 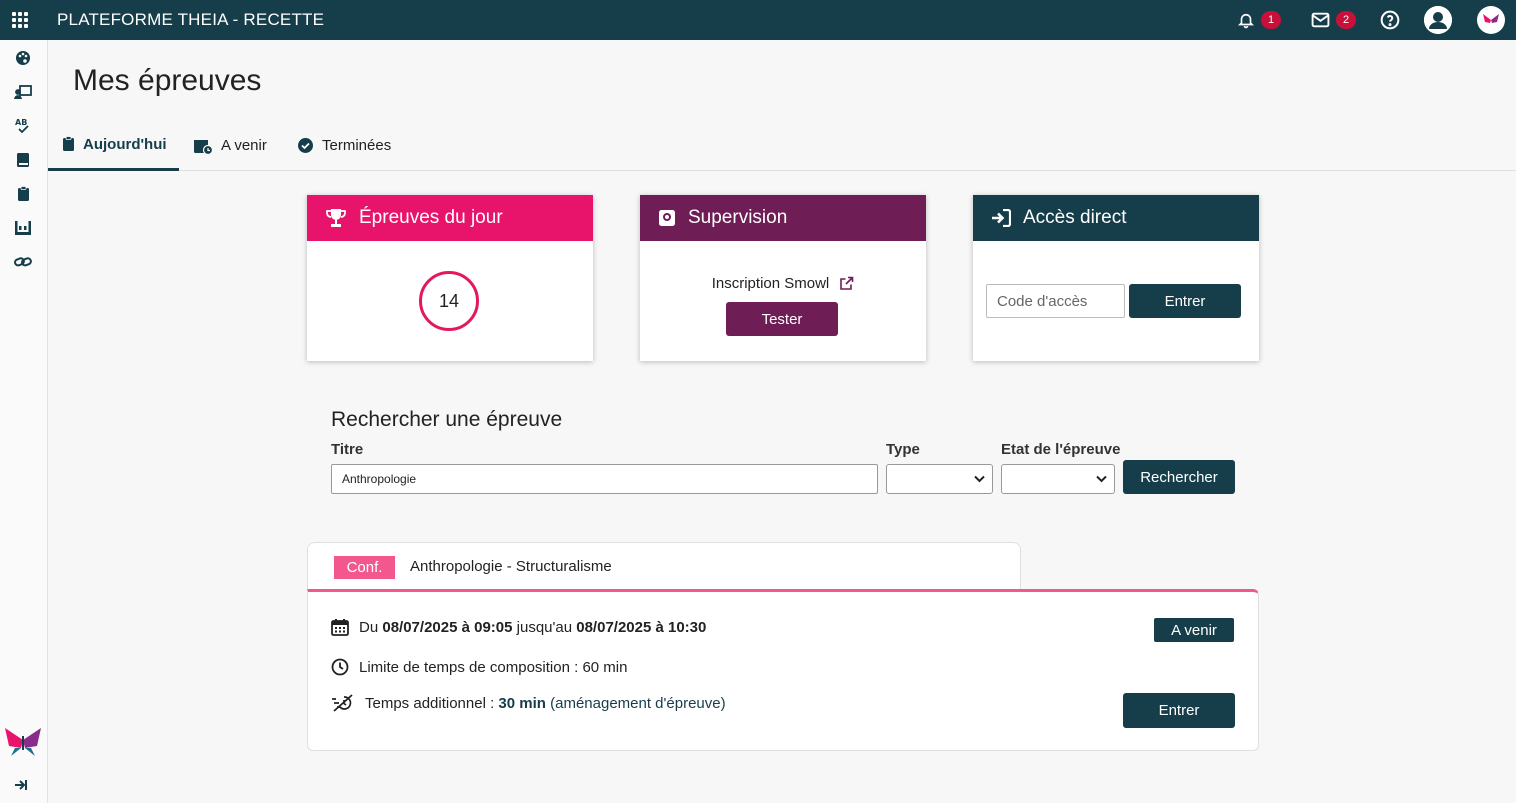 I want to click on title-field-label: Titre, so click(x=347, y=449).